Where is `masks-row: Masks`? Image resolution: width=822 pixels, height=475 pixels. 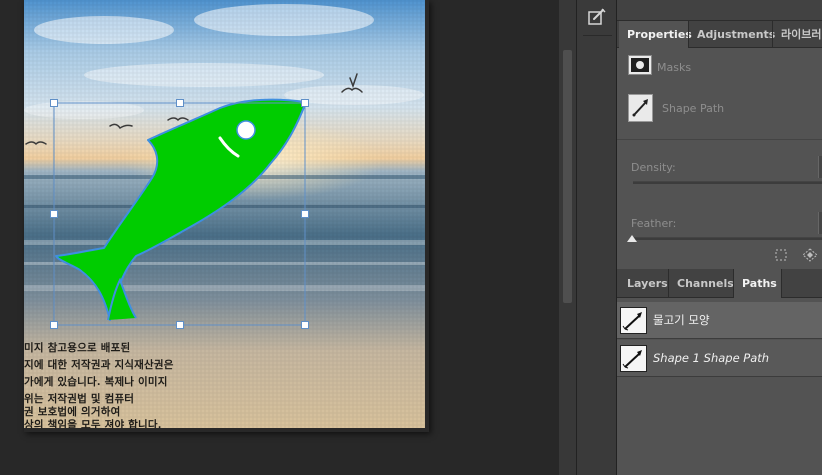
masks-row: Masks is located at coordinates (719, 67).